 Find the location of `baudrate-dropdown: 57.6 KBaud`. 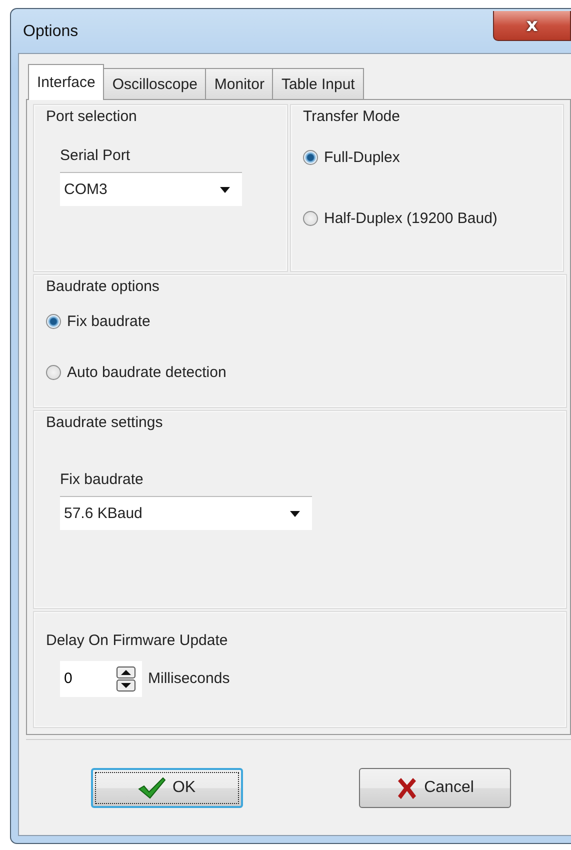

baudrate-dropdown: 57.6 KBaud is located at coordinates (186, 513).